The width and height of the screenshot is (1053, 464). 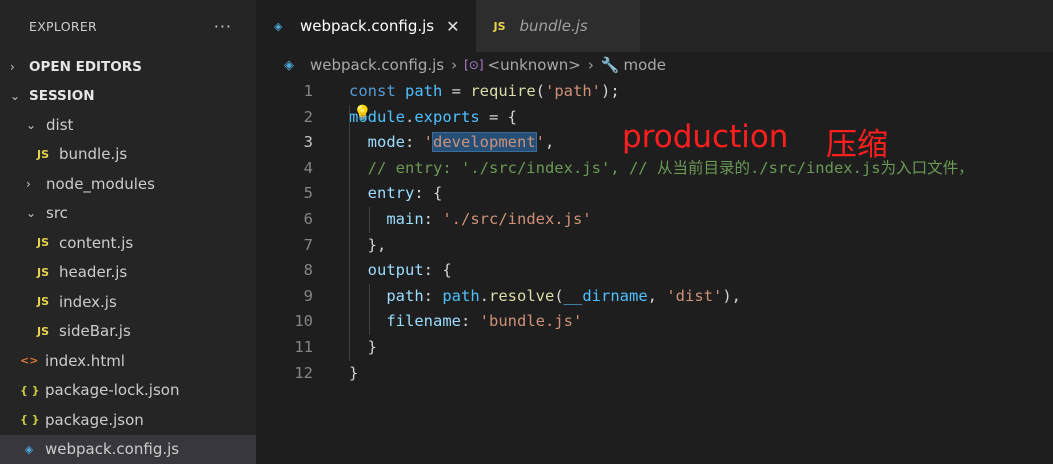 I want to click on tab-webpack-config: ◈ webpack.config.js ✕, so click(x=366, y=26).